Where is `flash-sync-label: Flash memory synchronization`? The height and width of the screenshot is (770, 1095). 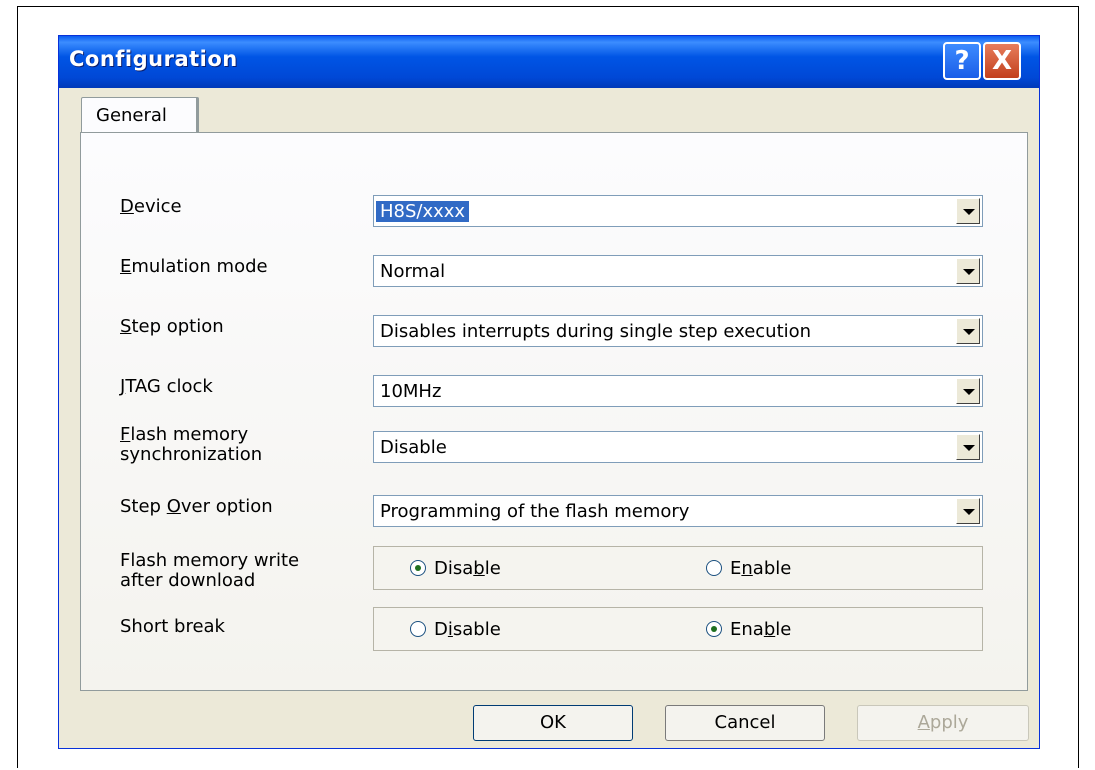 flash-sync-label: Flash memory synchronization is located at coordinates (191, 444).